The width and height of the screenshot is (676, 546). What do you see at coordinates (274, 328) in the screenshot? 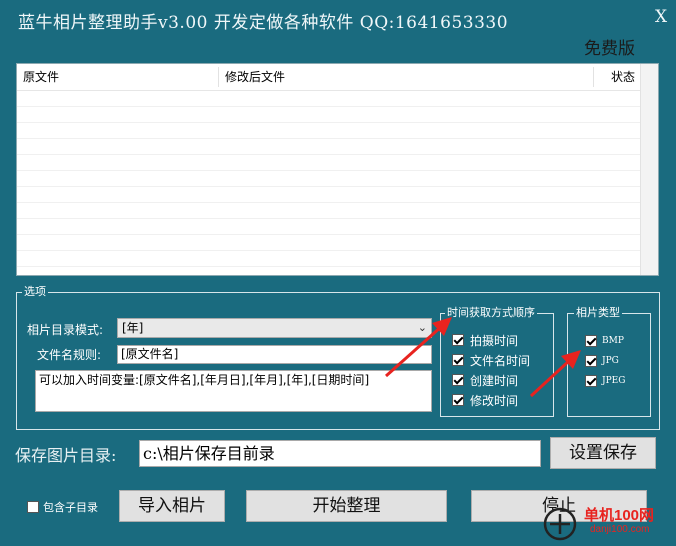
I see `dir-mode-select: [年] ⌄` at bounding box center [274, 328].